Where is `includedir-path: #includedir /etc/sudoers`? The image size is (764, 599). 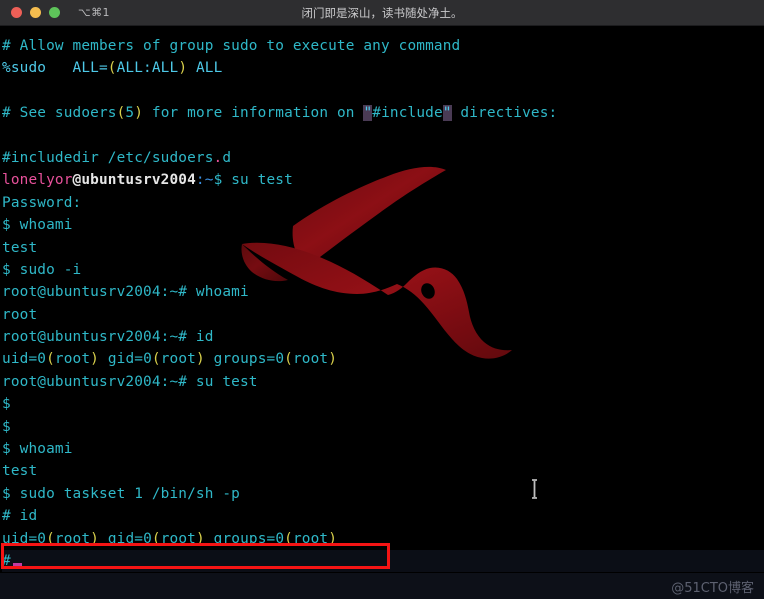 includedir-path: #includedir /etc/sudoers is located at coordinates (108, 157).